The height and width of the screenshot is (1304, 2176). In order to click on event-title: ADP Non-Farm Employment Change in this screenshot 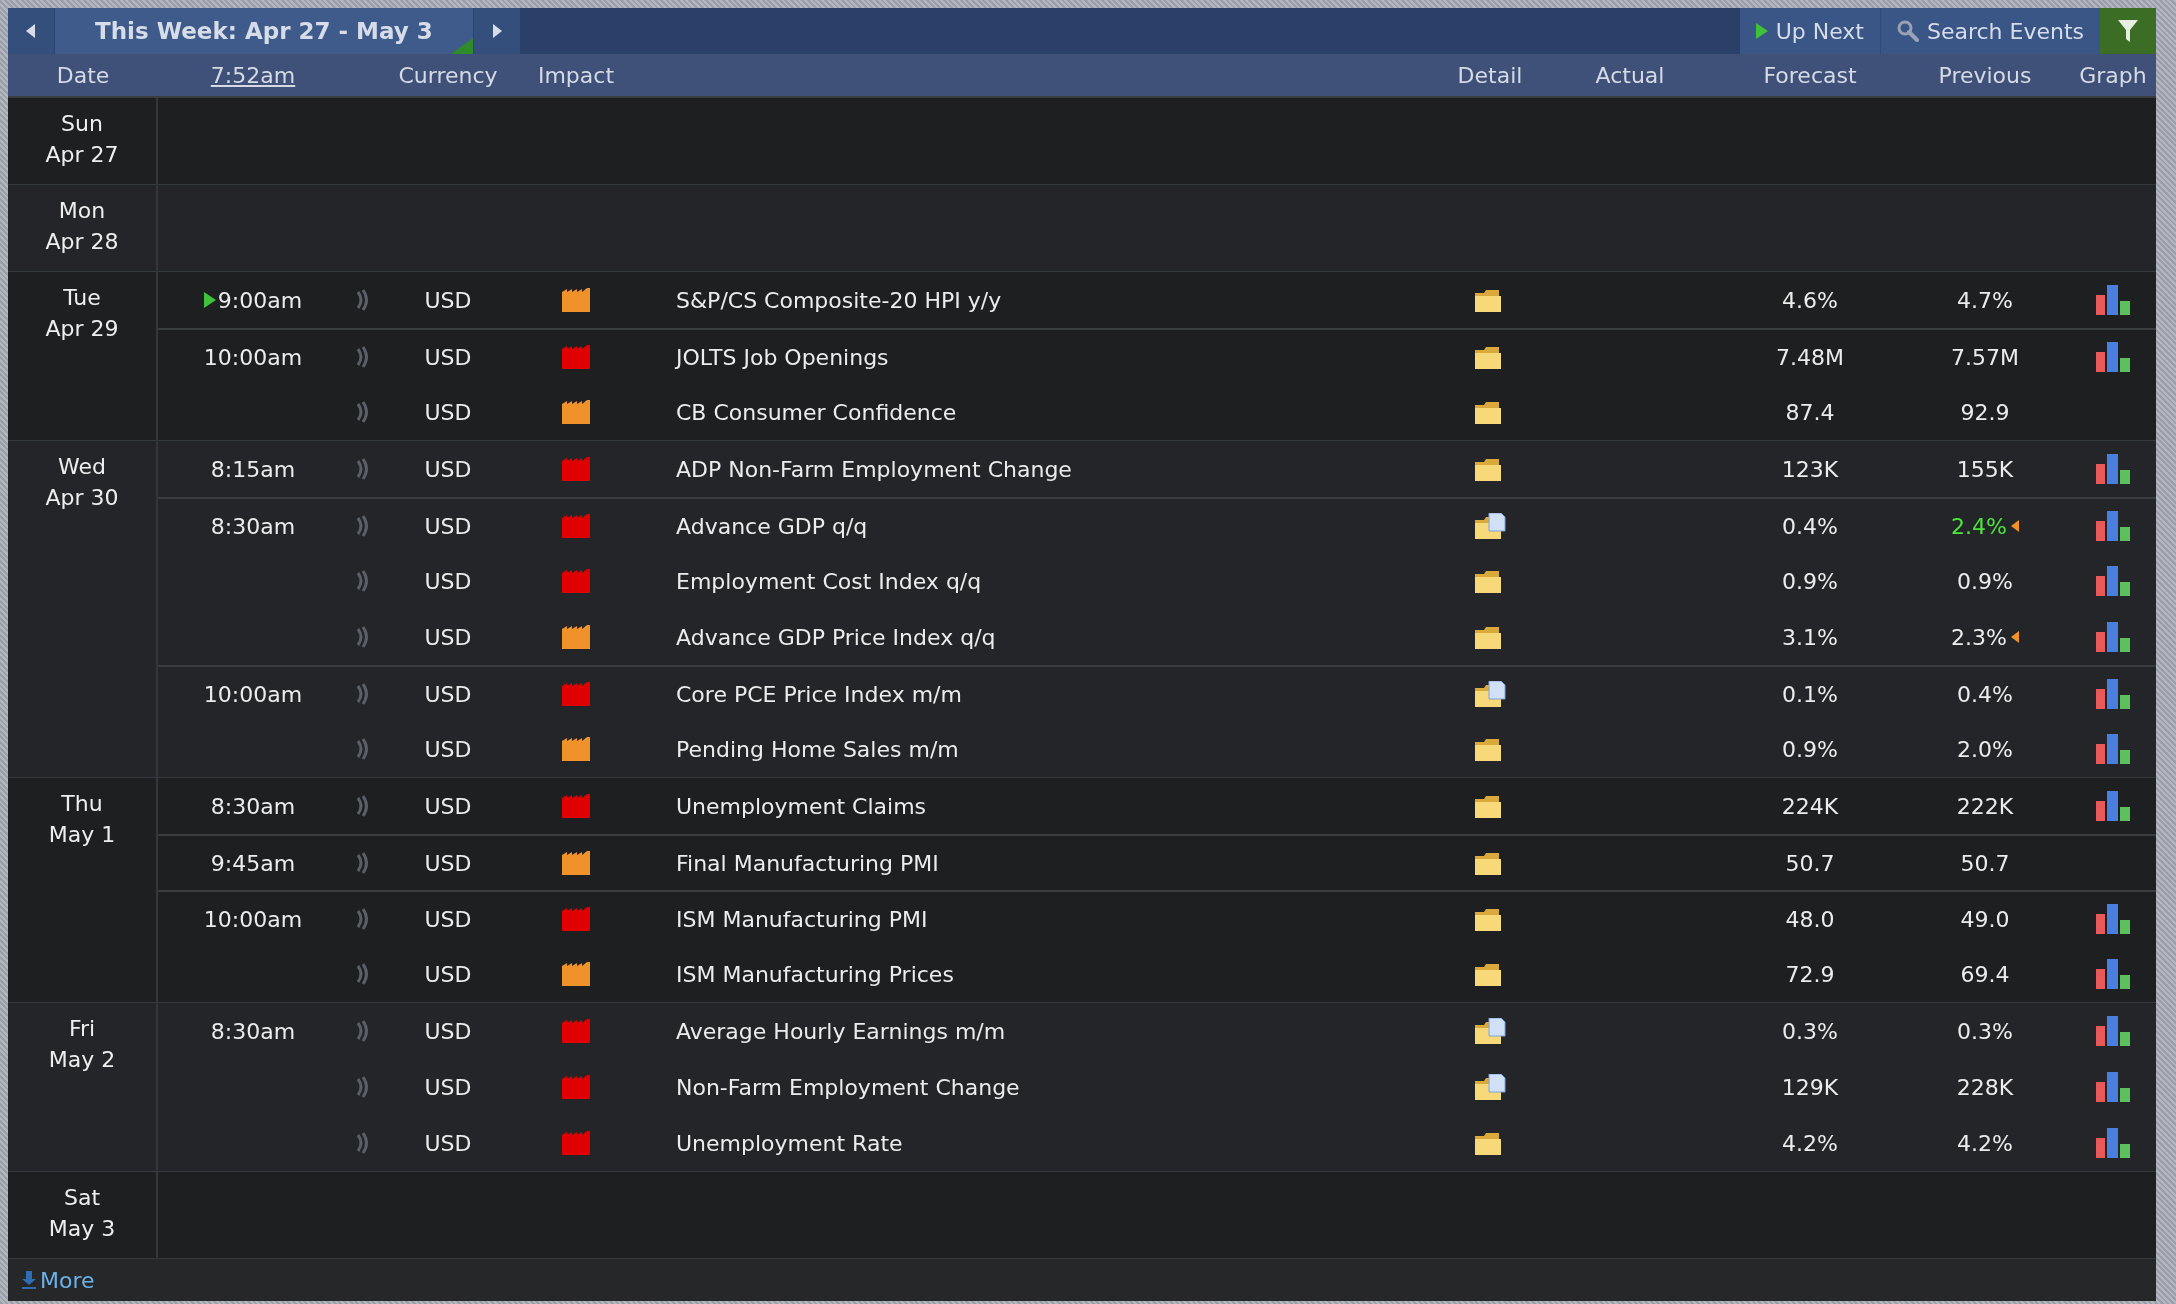, I will do `click(853, 469)`.